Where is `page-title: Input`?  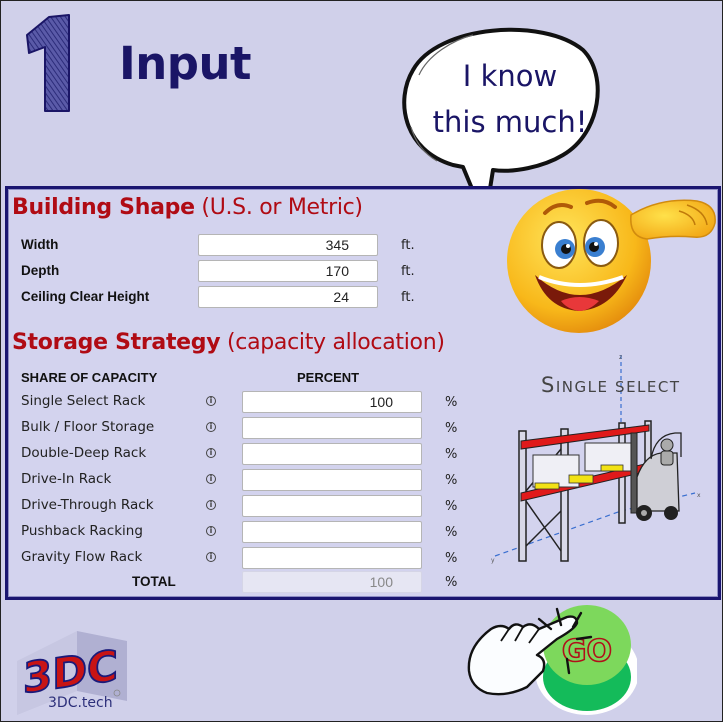
page-title: Input is located at coordinates (185, 63).